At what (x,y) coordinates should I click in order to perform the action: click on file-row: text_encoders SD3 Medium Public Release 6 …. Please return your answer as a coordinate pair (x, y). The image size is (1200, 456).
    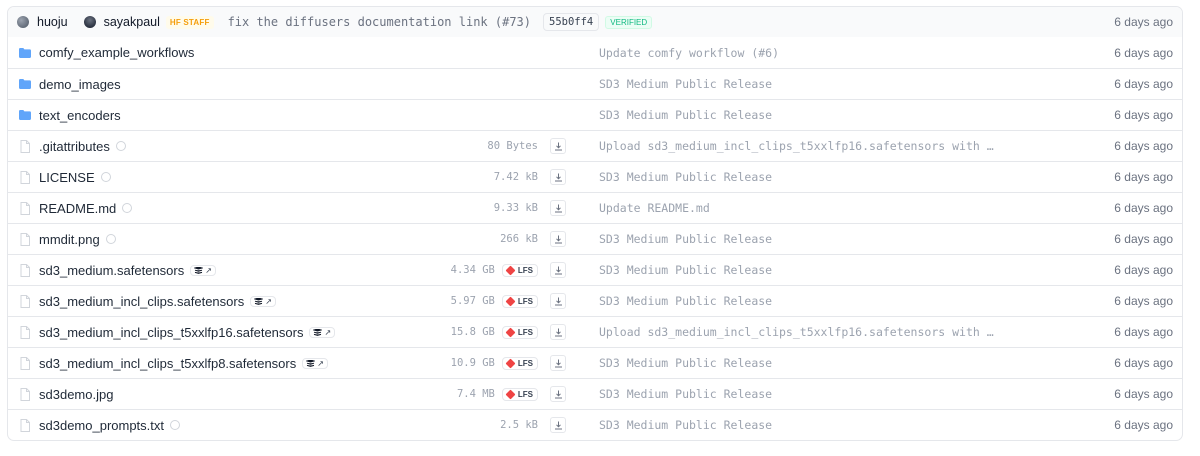
    Looking at the image, I should click on (595, 114).